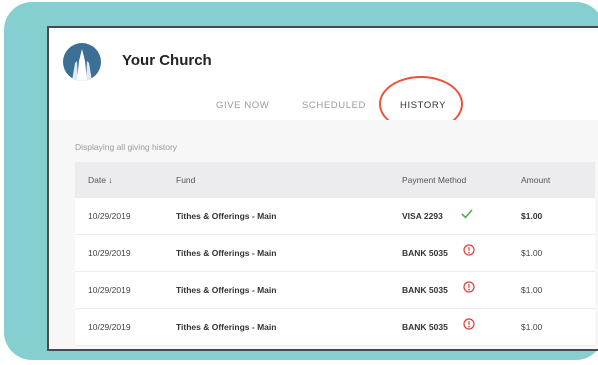  Describe the element at coordinates (335, 180) in the screenshot. I see `table-header: Date ↓ Fund Payment Method Amount` at that location.